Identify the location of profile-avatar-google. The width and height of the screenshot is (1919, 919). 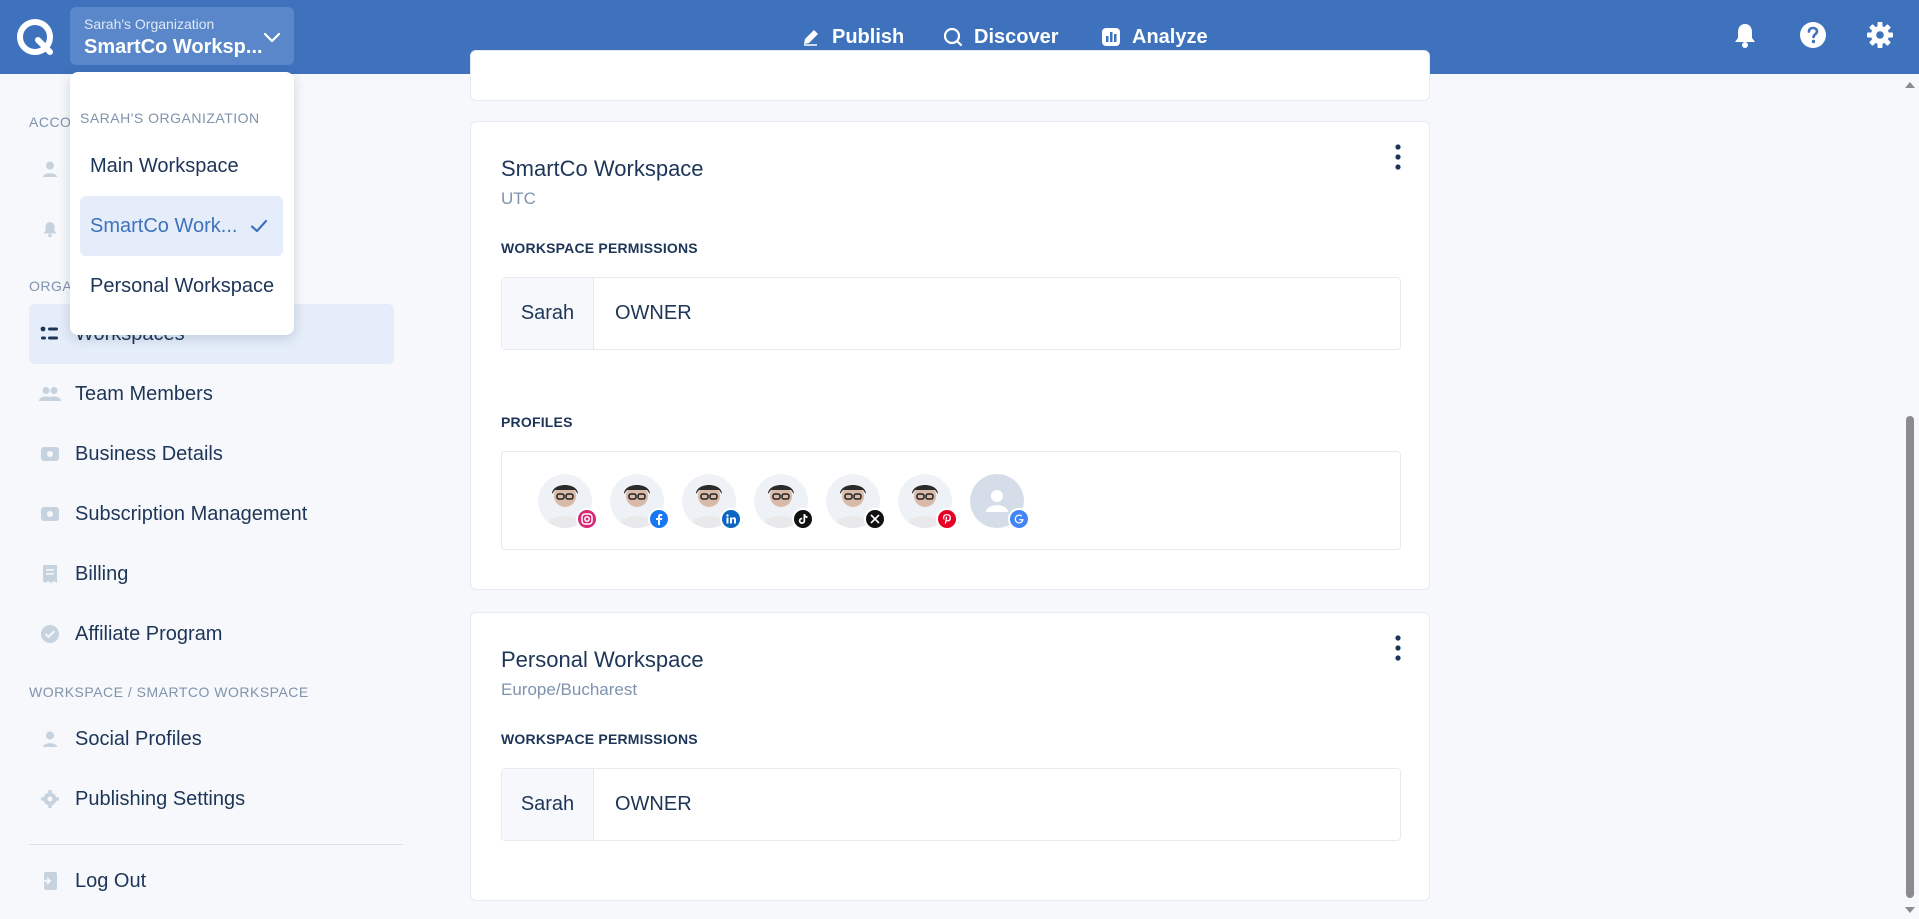
(1000, 502).